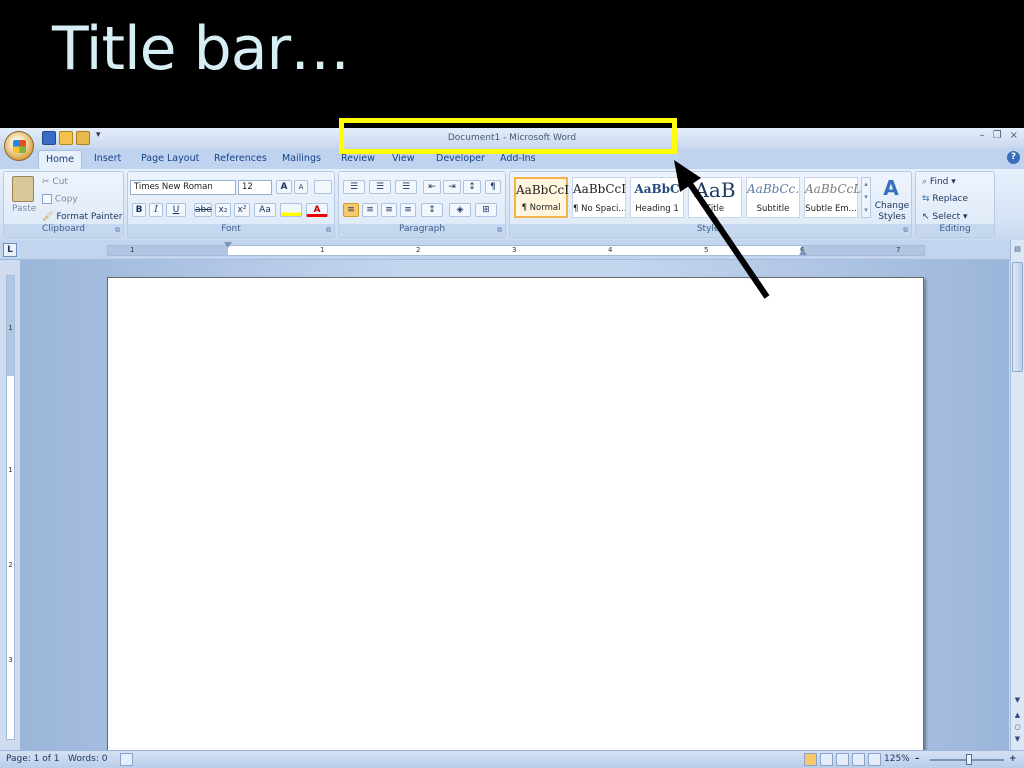 The width and height of the screenshot is (1024, 768). What do you see at coordinates (46, 182) in the screenshot?
I see `scissors-icon: ✂` at bounding box center [46, 182].